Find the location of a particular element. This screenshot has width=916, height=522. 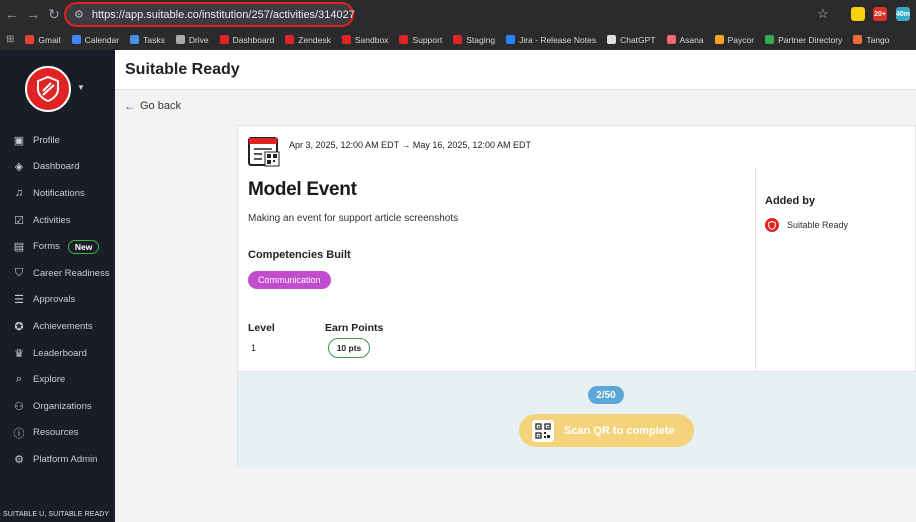

back-arrow-icon: ← is located at coordinates (12, 14).